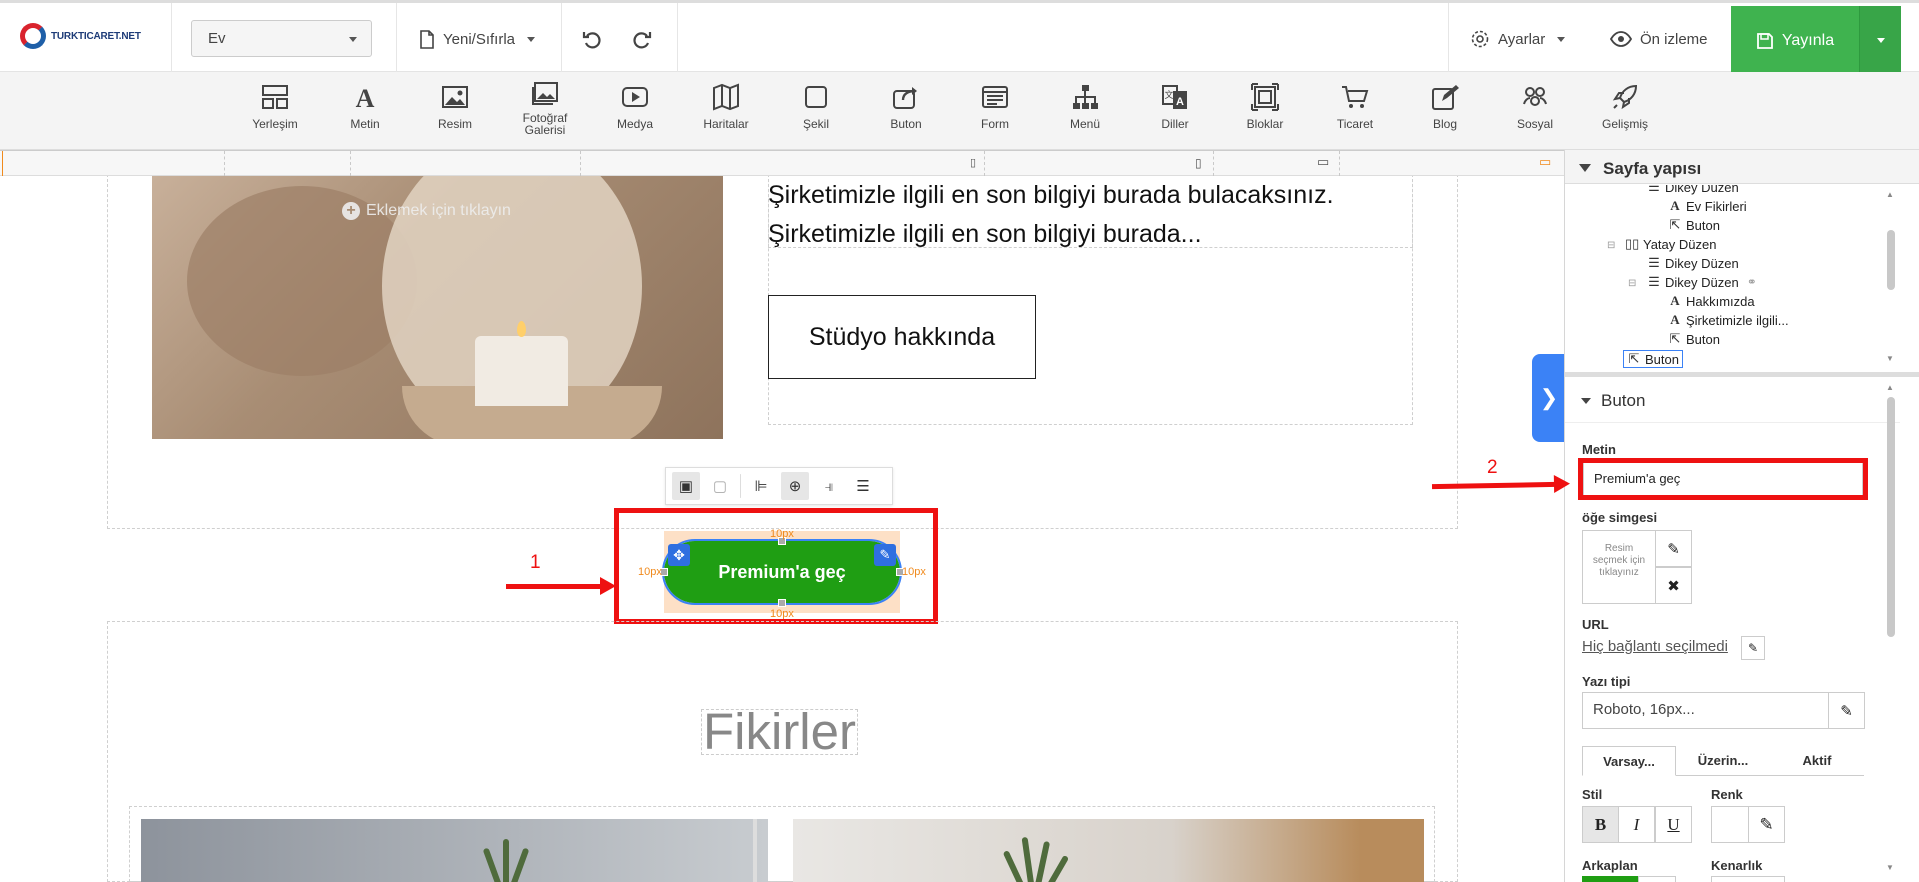 This screenshot has width=1919, height=882. I want to click on settings-button: Ayarlar, so click(1518, 39).